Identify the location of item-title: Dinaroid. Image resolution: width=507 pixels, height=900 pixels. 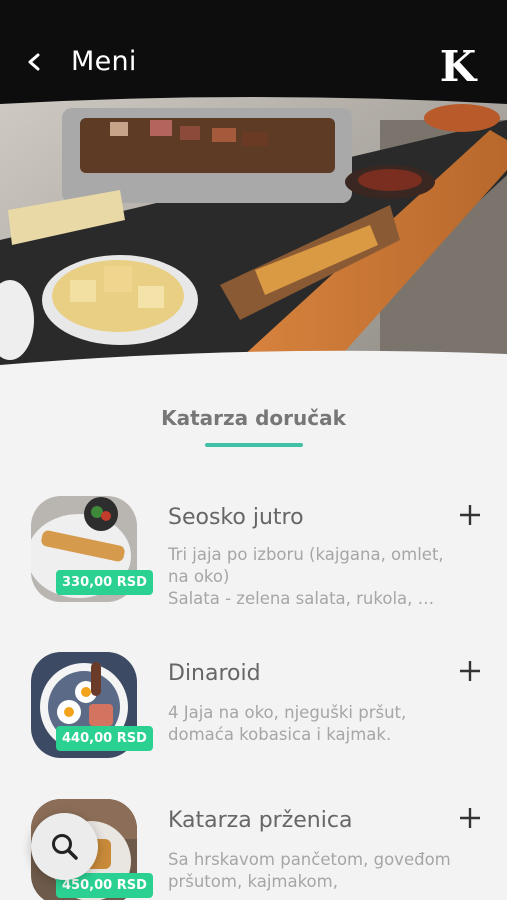
(214, 673).